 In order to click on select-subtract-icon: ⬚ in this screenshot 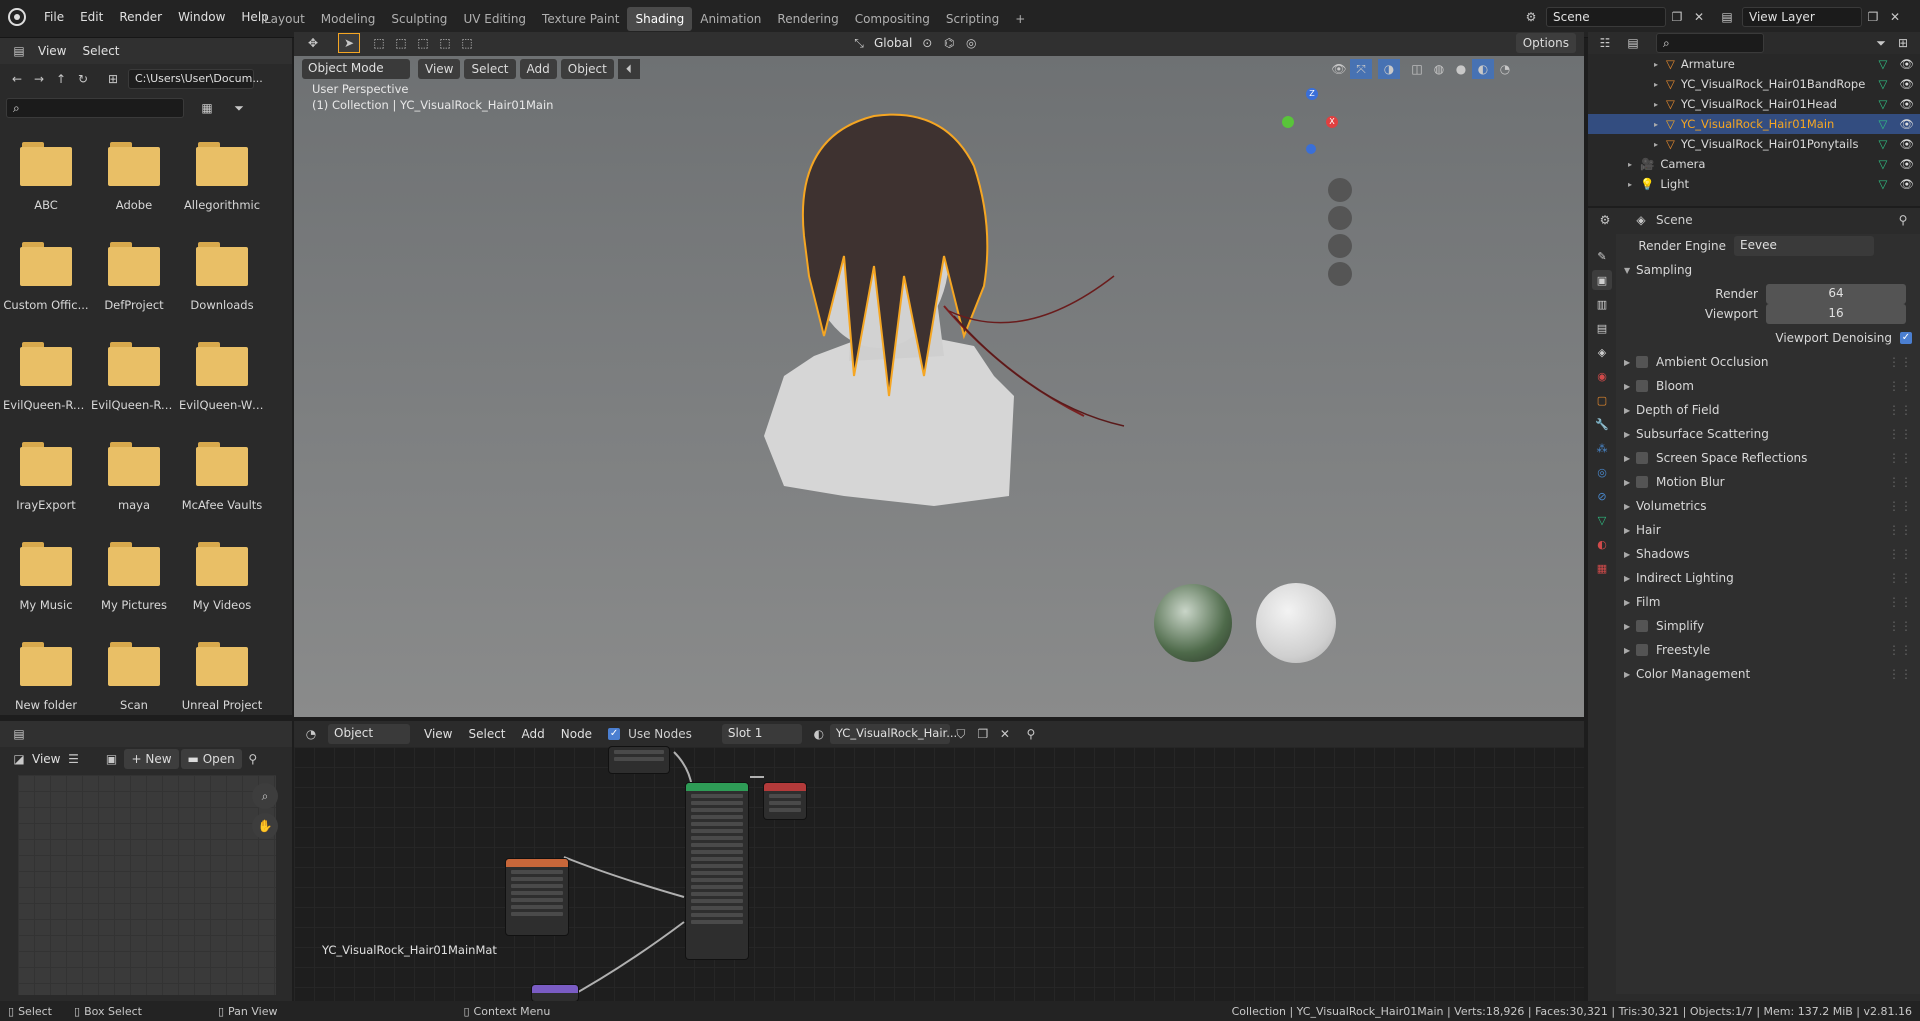, I will do `click(423, 43)`.